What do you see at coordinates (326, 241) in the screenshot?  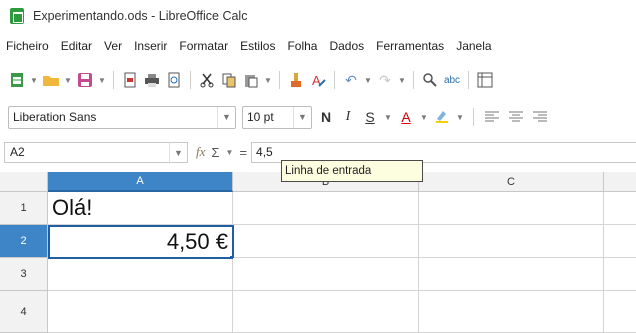 I see `cell-b2` at bounding box center [326, 241].